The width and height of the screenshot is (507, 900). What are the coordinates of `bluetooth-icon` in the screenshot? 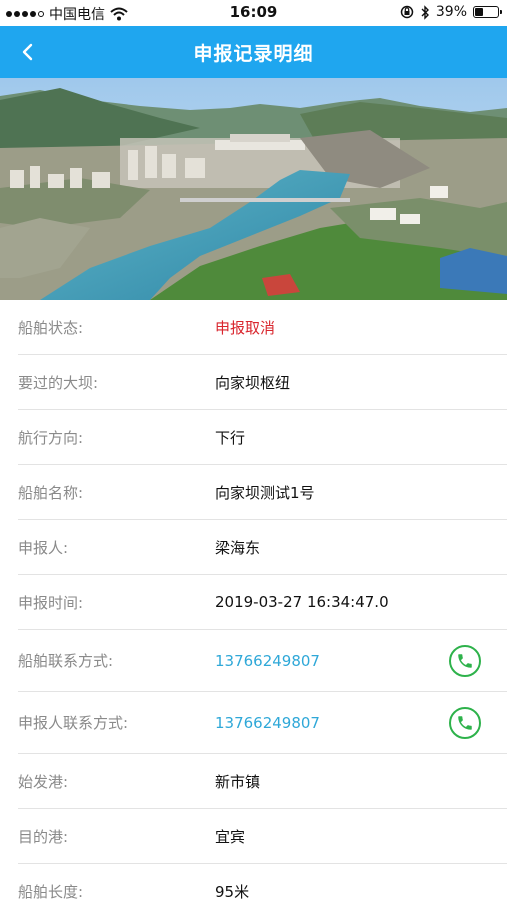 It's located at (425, 12).